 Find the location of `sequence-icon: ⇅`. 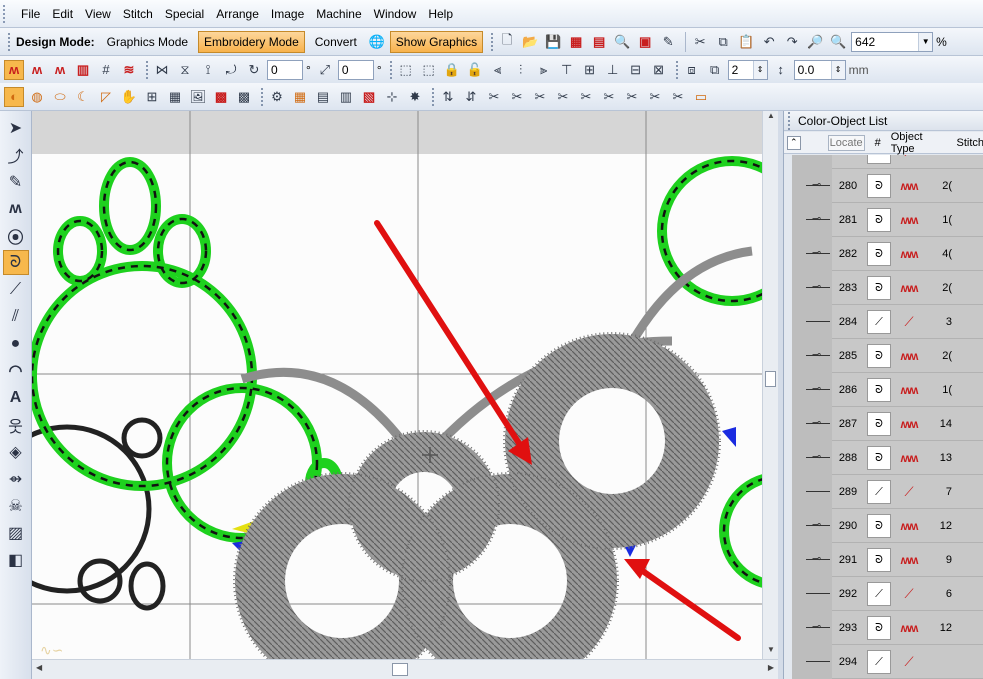

sequence-icon: ⇅ is located at coordinates (448, 97).